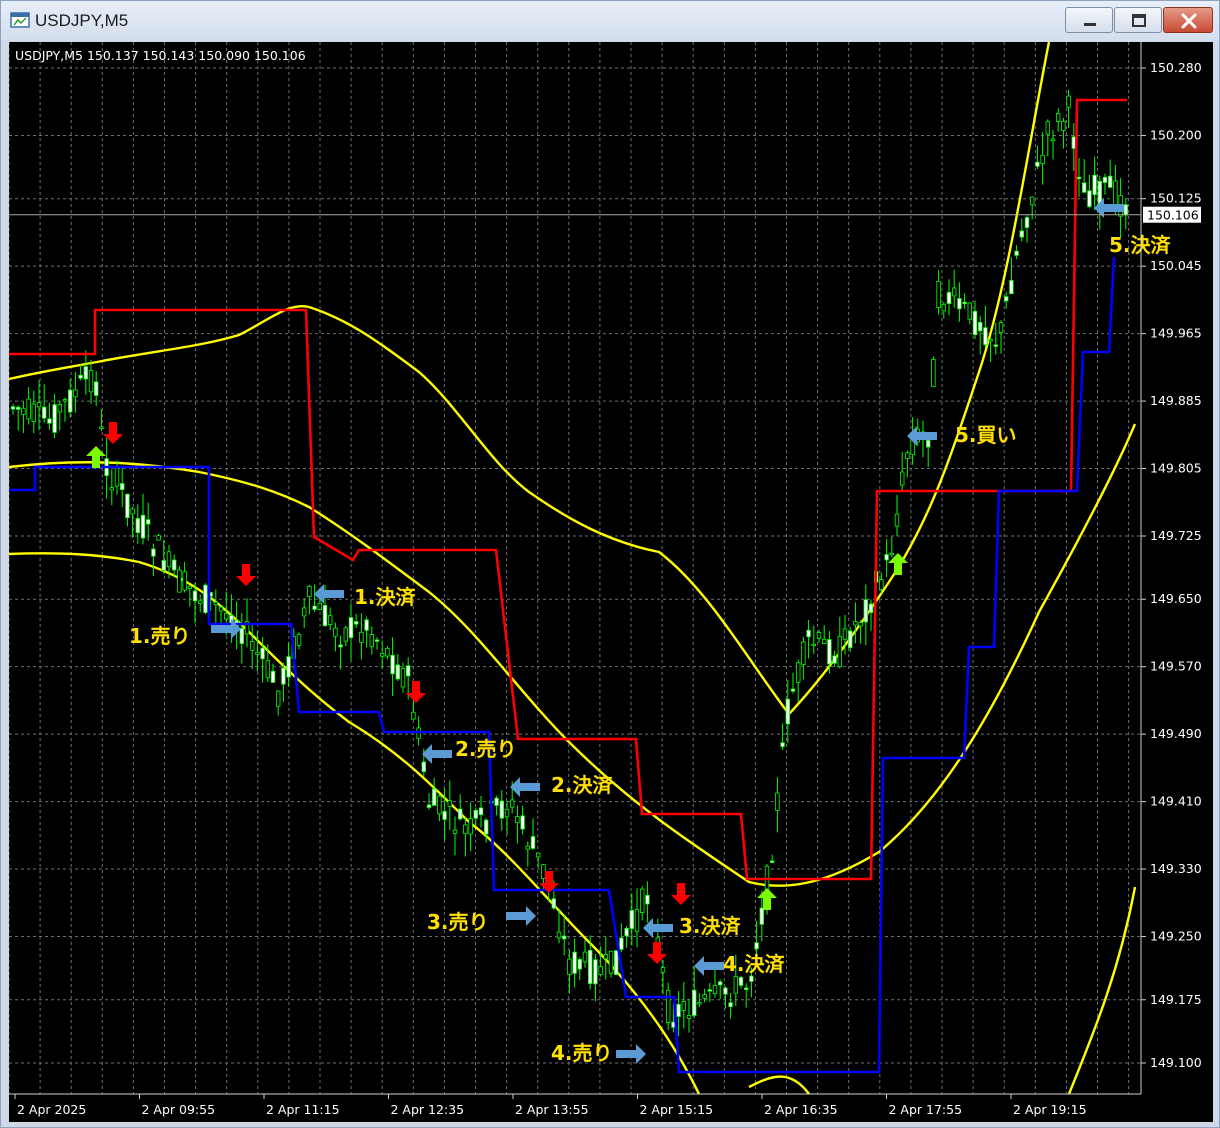 The width and height of the screenshot is (1220, 1128). I want to click on annotation-exit-label: 1.決済, so click(385, 597).